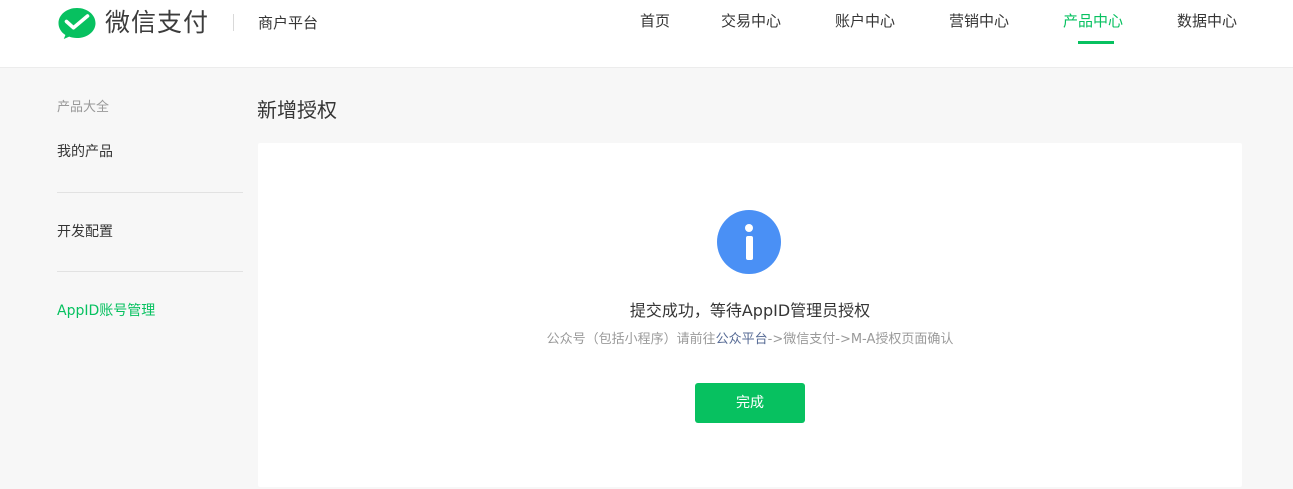 This screenshot has height=489, width=1293. What do you see at coordinates (751, 21) in the screenshot?
I see `nav-item-trade: 交易中心` at bounding box center [751, 21].